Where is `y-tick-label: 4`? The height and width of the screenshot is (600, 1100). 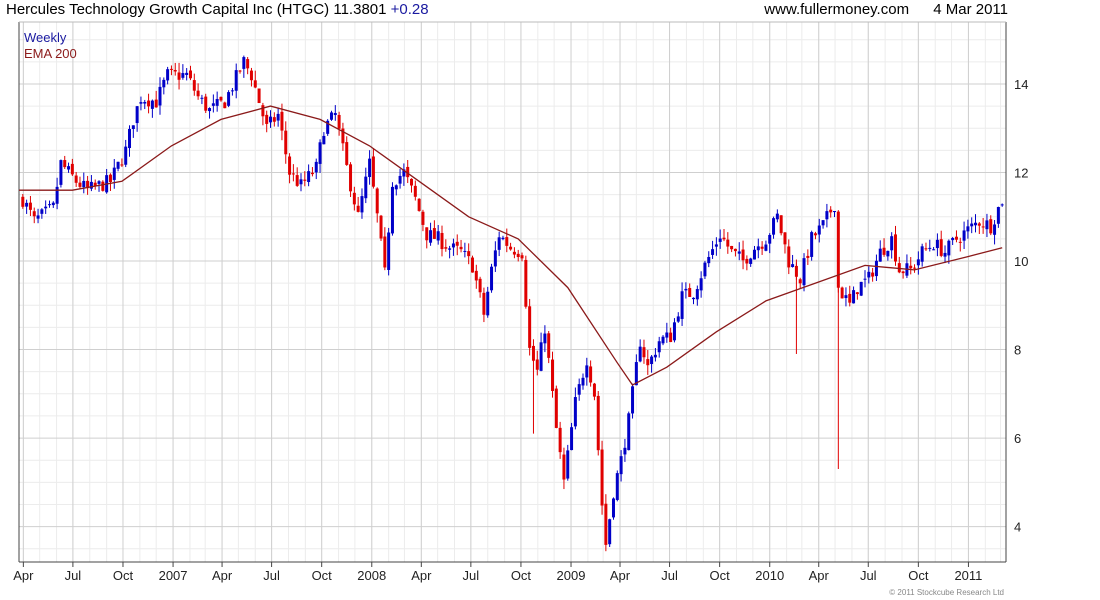
y-tick-label: 4 is located at coordinates (1017, 527).